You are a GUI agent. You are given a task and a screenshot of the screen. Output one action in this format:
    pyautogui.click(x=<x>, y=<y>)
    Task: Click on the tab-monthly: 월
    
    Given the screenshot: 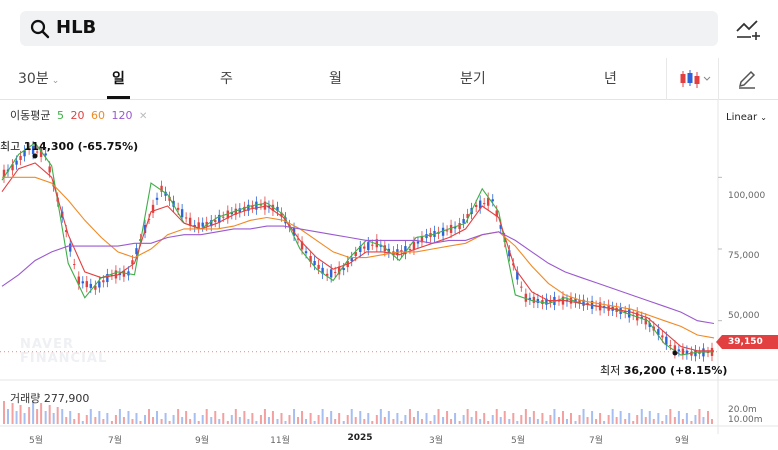 What is the action you would take?
    pyautogui.click(x=335, y=78)
    